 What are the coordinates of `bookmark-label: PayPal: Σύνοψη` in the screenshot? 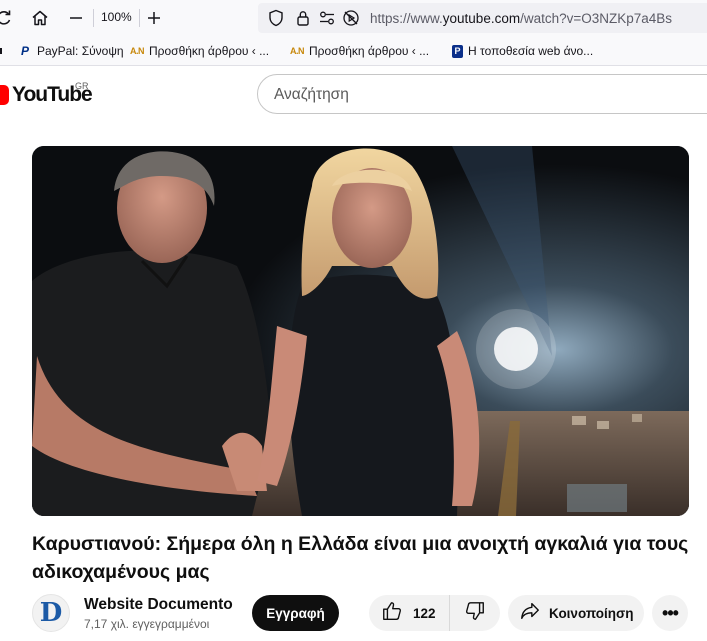 It's located at (80, 51).